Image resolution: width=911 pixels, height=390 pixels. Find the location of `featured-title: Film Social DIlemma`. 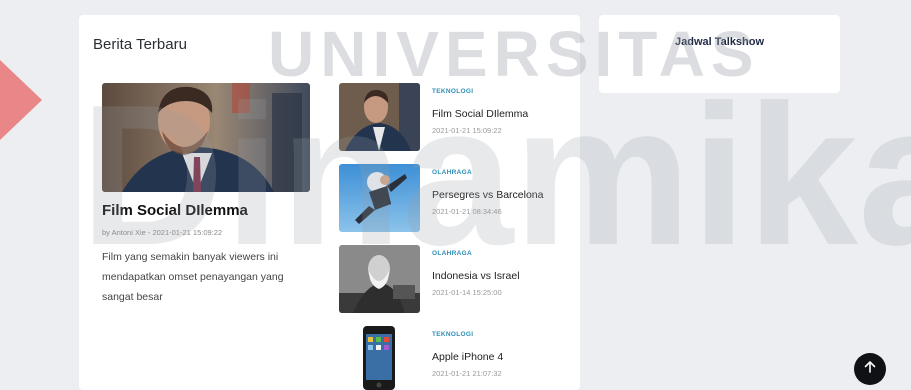

featured-title: Film Social DIlemma is located at coordinates (175, 210).